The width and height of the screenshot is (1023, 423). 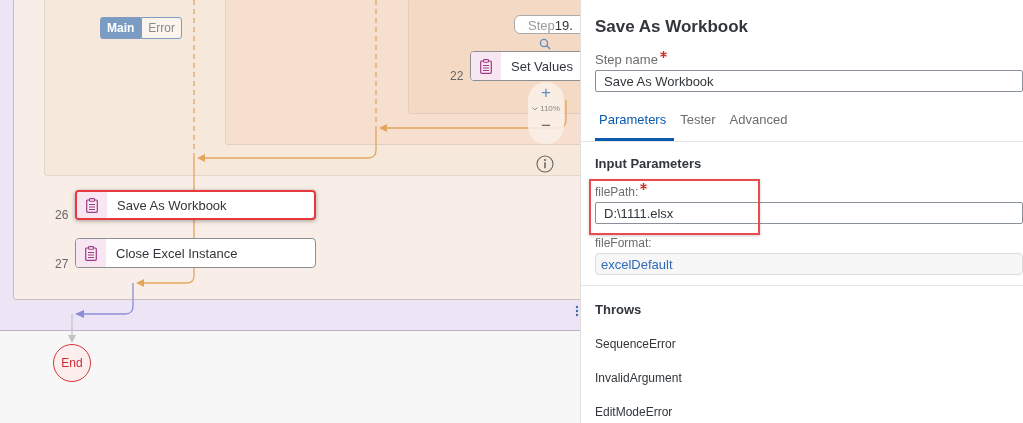 What do you see at coordinates (649, 163) in the screenshot?
I see `section-title: Input Parameters` at bounding box center [649, 163].